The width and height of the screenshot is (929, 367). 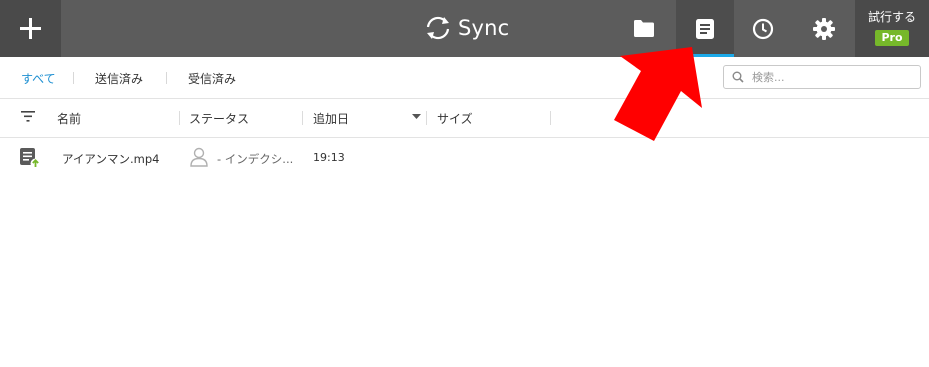 I want to click on sort-filter-icon, so click(x=28, y=116).